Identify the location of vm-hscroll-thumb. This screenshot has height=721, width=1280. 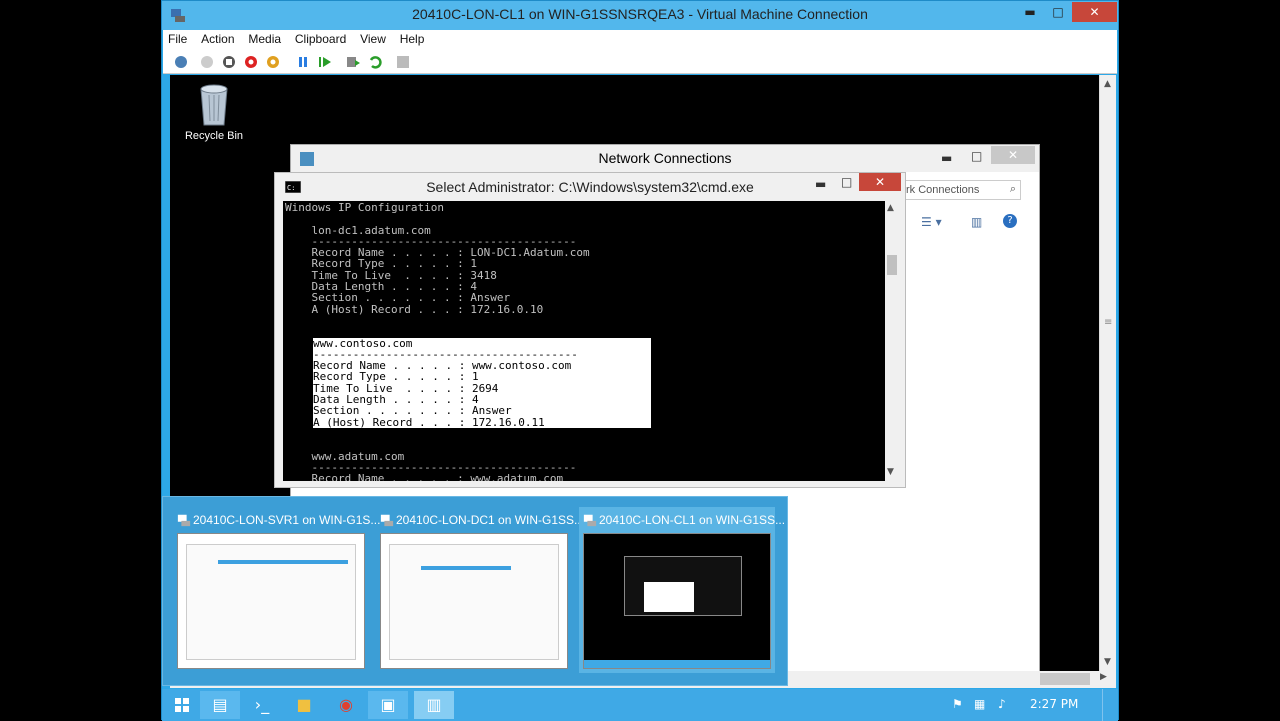
(1065, 679).